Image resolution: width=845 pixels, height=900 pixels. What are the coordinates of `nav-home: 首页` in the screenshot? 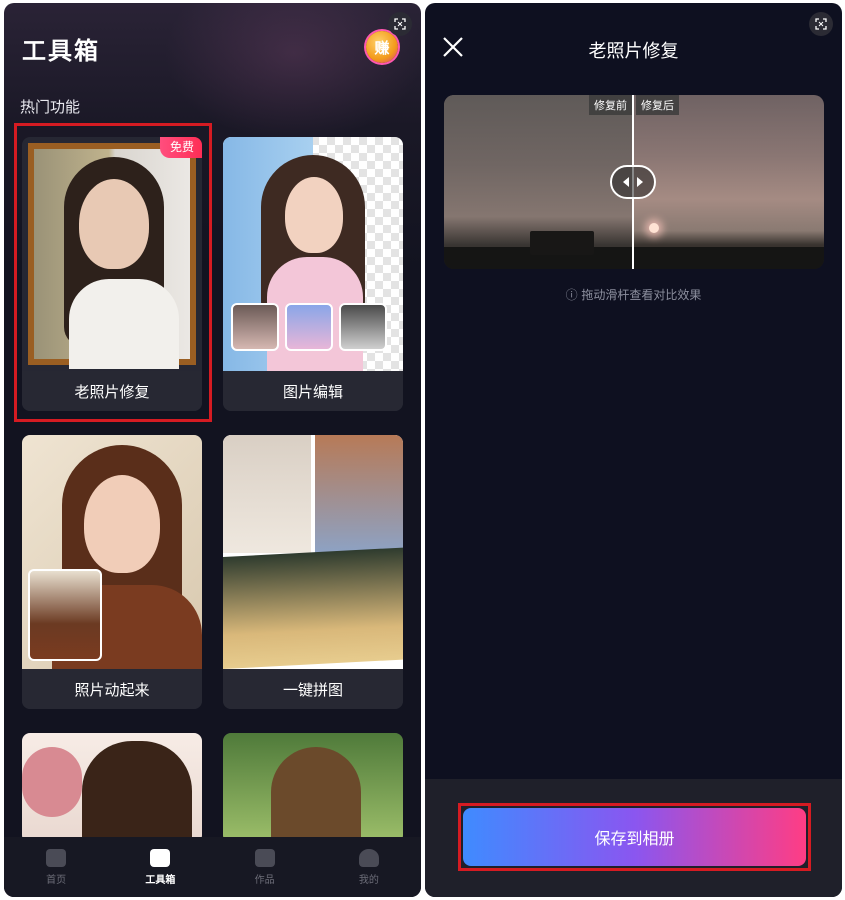 It's located at (56, 867).